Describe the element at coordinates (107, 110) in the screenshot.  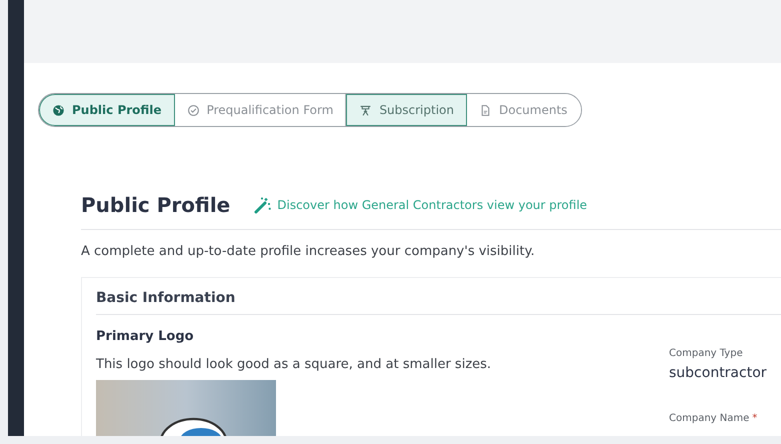
I see `tab: Public Profile` at that location.